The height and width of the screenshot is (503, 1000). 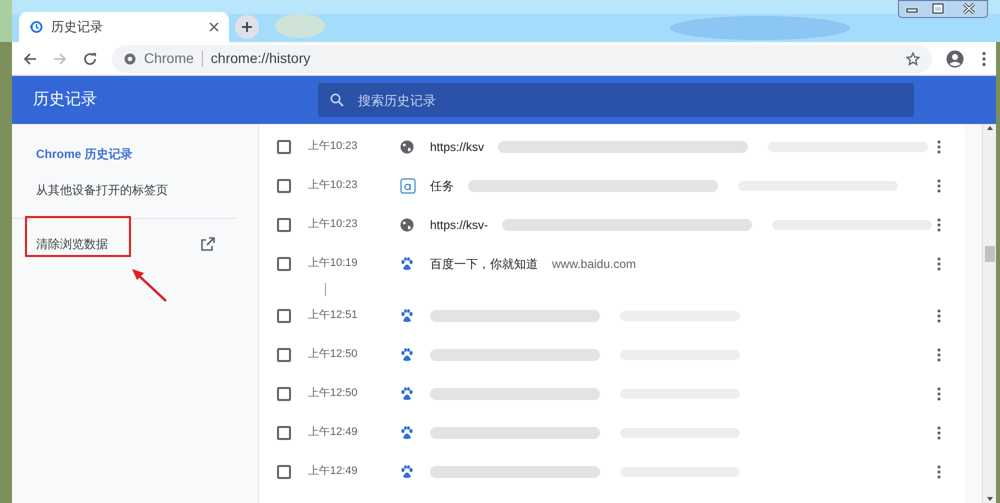 What do you see at coordinates (616, 100) in the screenshot?
I see `search-field: 搜索历史记录` at bounding box center [616, 100].